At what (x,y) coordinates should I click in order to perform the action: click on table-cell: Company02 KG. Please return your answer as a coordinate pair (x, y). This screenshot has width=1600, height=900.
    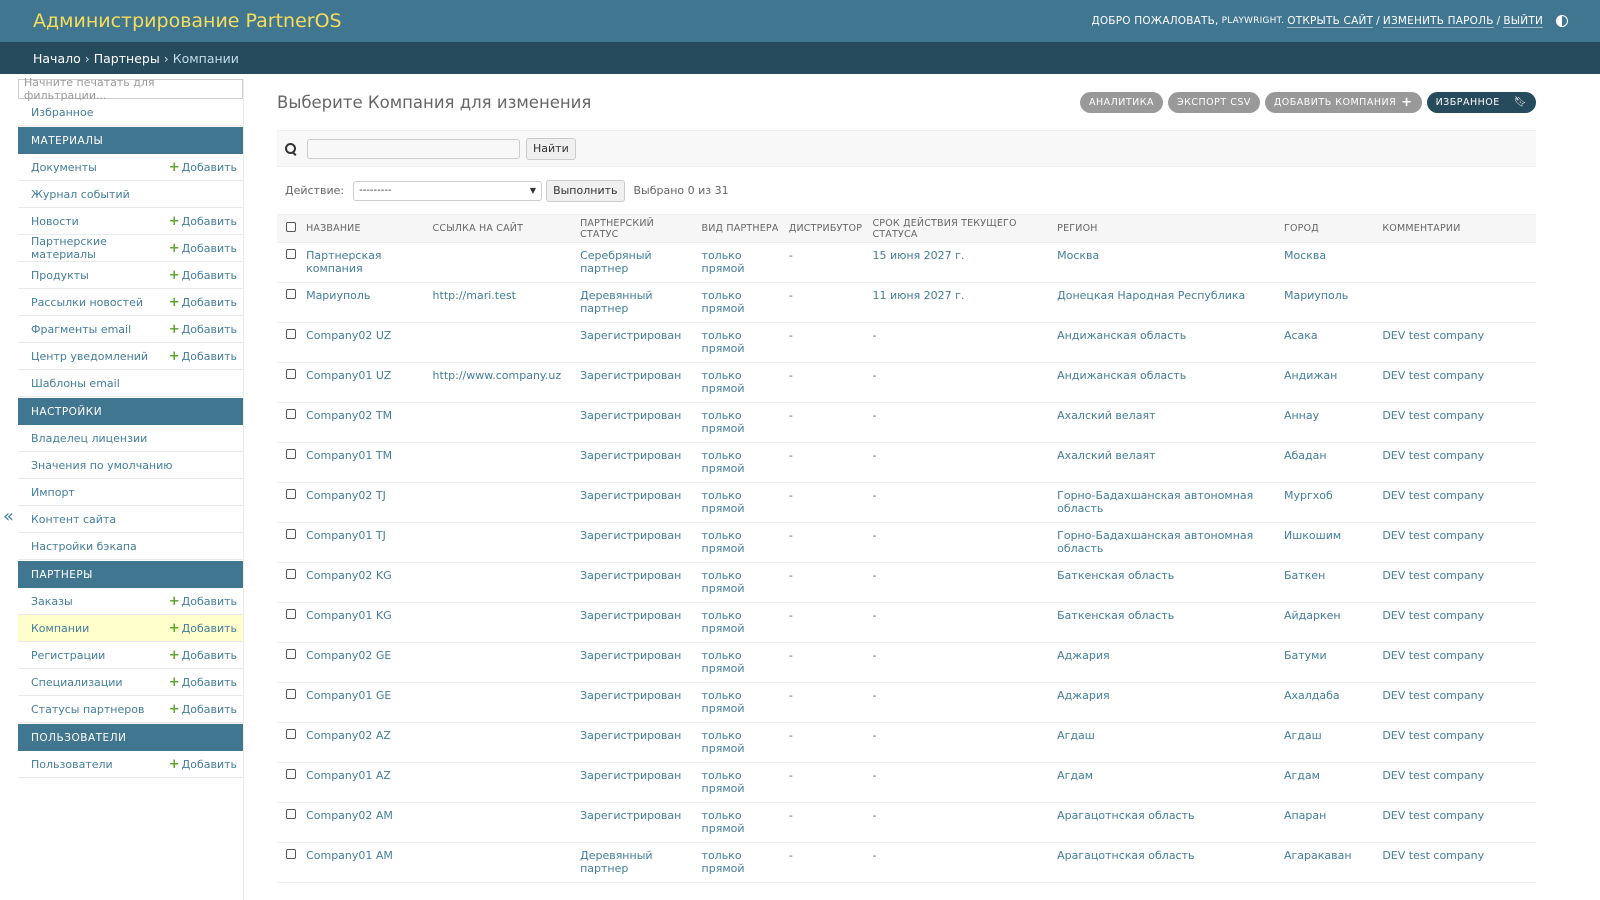
    Looking at the image, I should click on (364, 582).